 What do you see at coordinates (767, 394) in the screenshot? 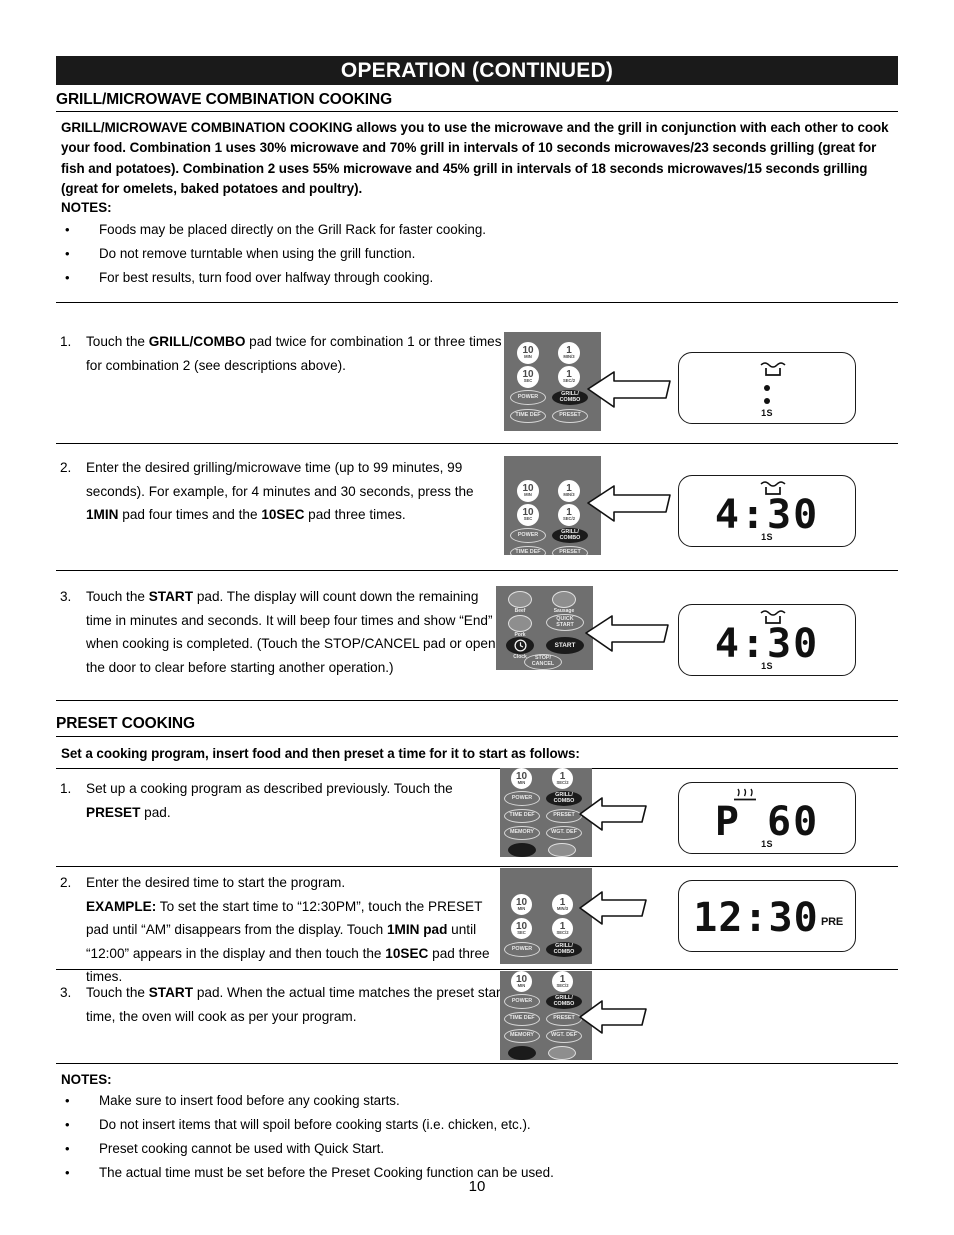
I see `lcd-colon-dots` at bounding box center [767, 394].